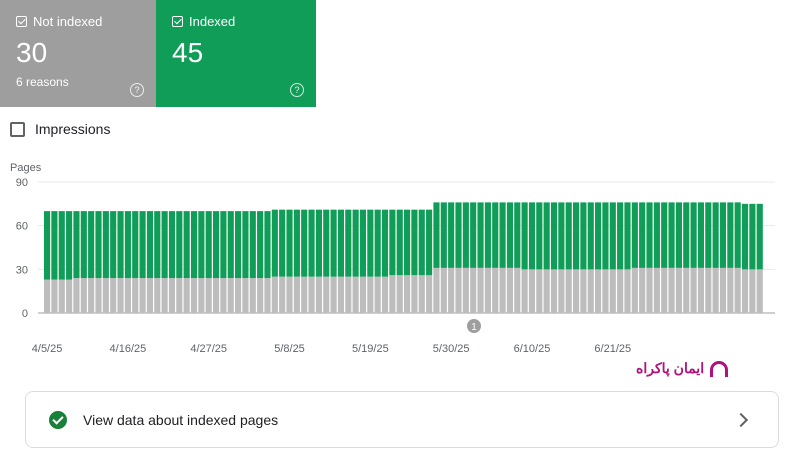 The height and width of the screenshot is (450, 800). What do you see at coordinates (78, 53) in the screenshot?
I see `not-indexed-card: Not indexed 30 6 reasons ?` at bounding box center [78, 53].